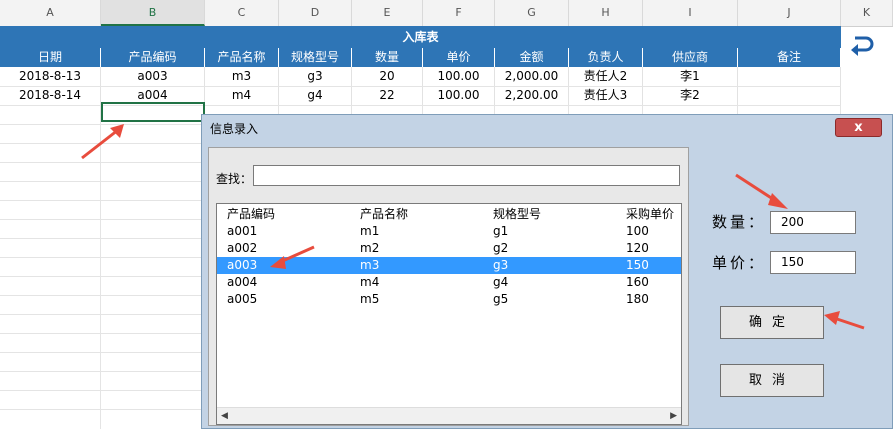  What do you see at coordinates (315, 13) in the screenshot?
I see `col-header-d: D` at bounding box center [315, 13].